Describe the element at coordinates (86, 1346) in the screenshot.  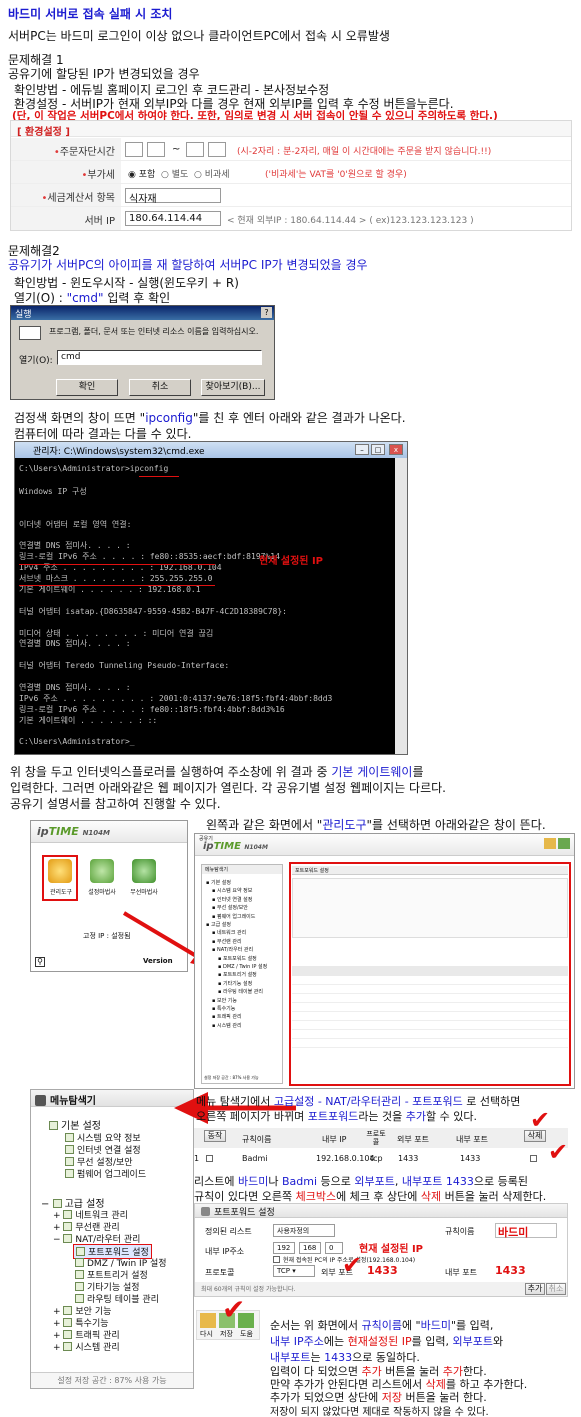
I see `tree-other-3: + 시스템 관리` at that location.